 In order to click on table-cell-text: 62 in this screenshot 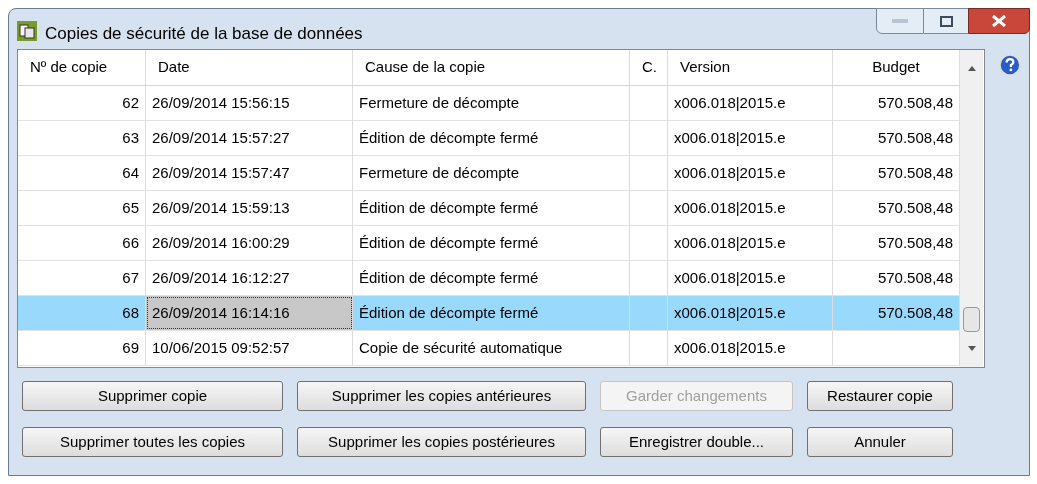, I will do `click(130, 102)`.